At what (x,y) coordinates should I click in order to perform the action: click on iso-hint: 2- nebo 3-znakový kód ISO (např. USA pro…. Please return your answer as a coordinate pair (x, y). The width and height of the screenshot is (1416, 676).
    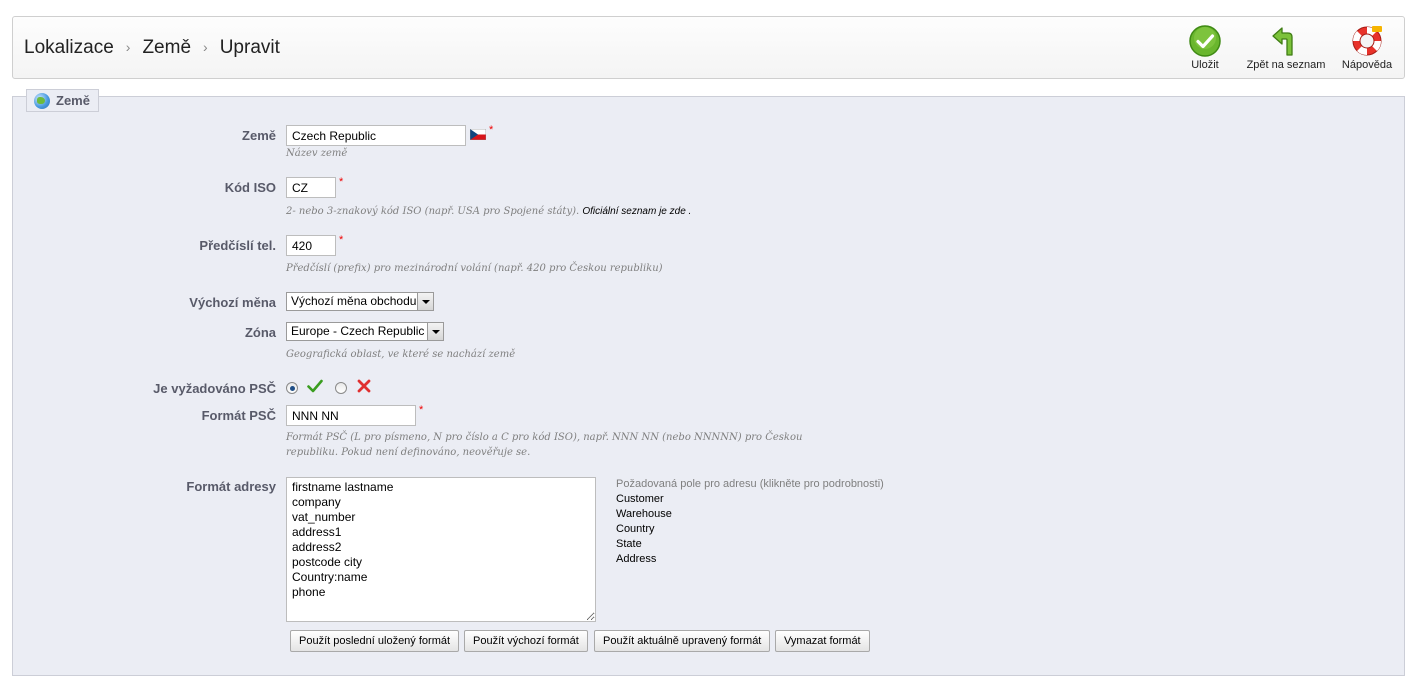
    Looking at the image, I should click on (488, 211).